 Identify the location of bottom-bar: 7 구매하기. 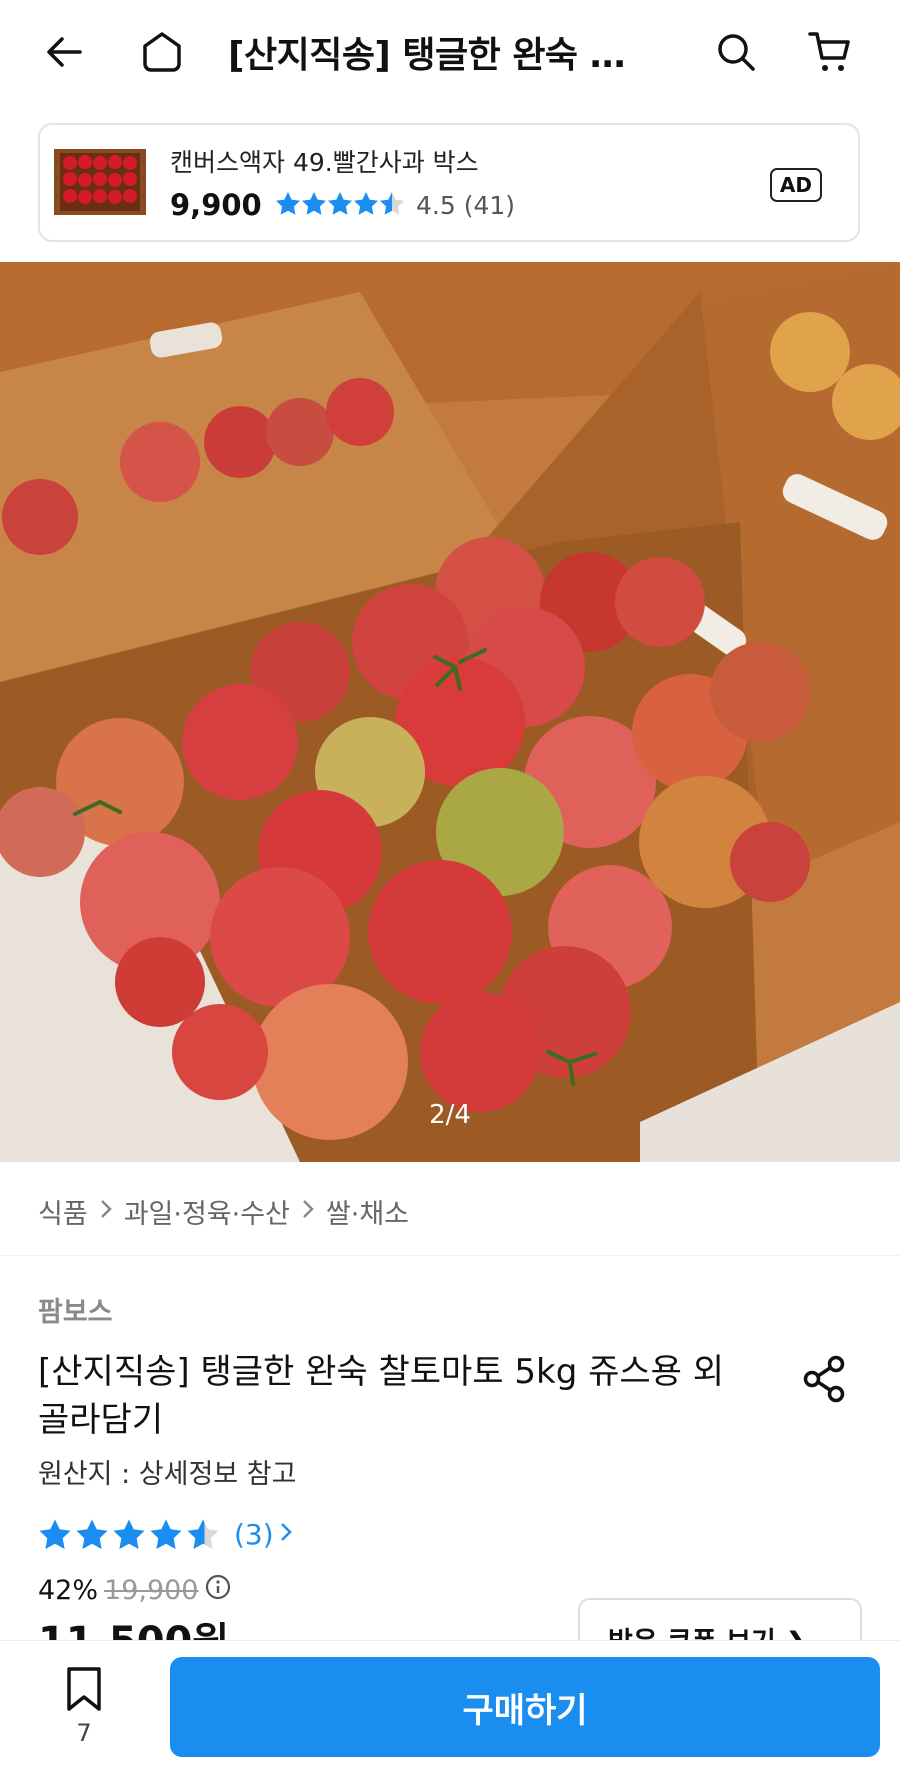
(450, 1707).